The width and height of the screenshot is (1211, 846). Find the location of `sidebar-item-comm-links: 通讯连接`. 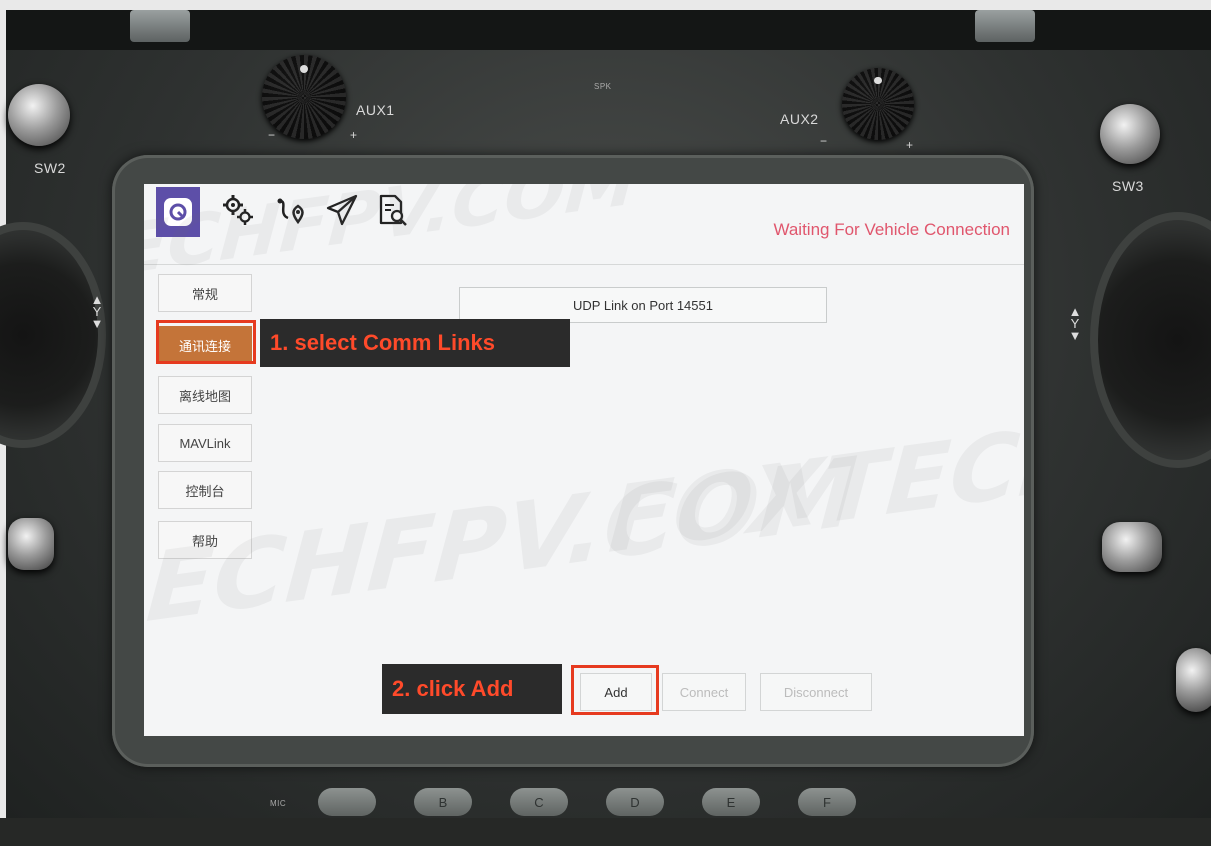

sidebar-item-comm-links: 通讯连接 is located at coordinates (205, 345).